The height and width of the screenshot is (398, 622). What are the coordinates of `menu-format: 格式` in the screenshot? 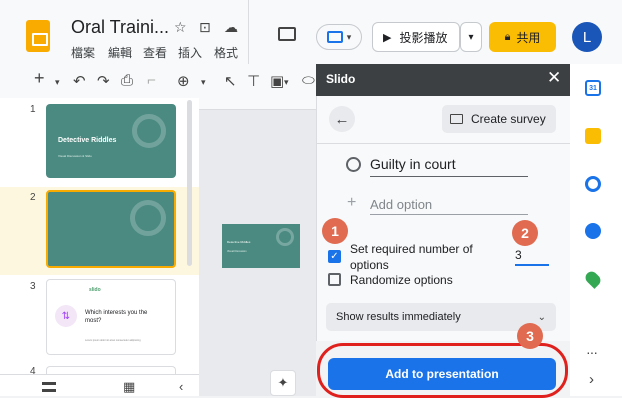 It's located at (226, 52).